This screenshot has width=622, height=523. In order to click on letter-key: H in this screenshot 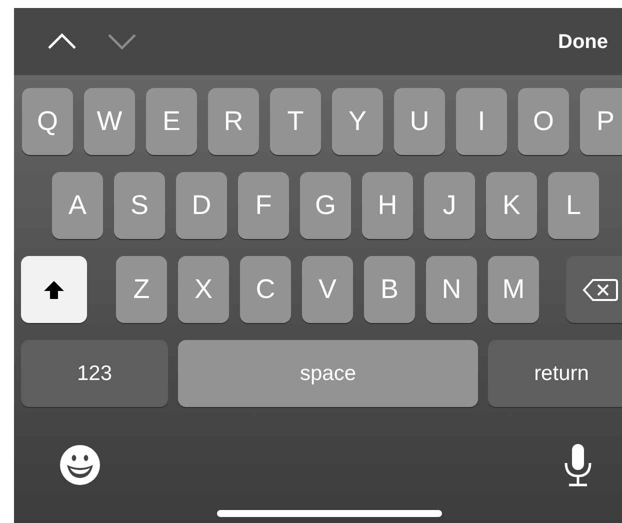, I will do `click(387, 205)`.